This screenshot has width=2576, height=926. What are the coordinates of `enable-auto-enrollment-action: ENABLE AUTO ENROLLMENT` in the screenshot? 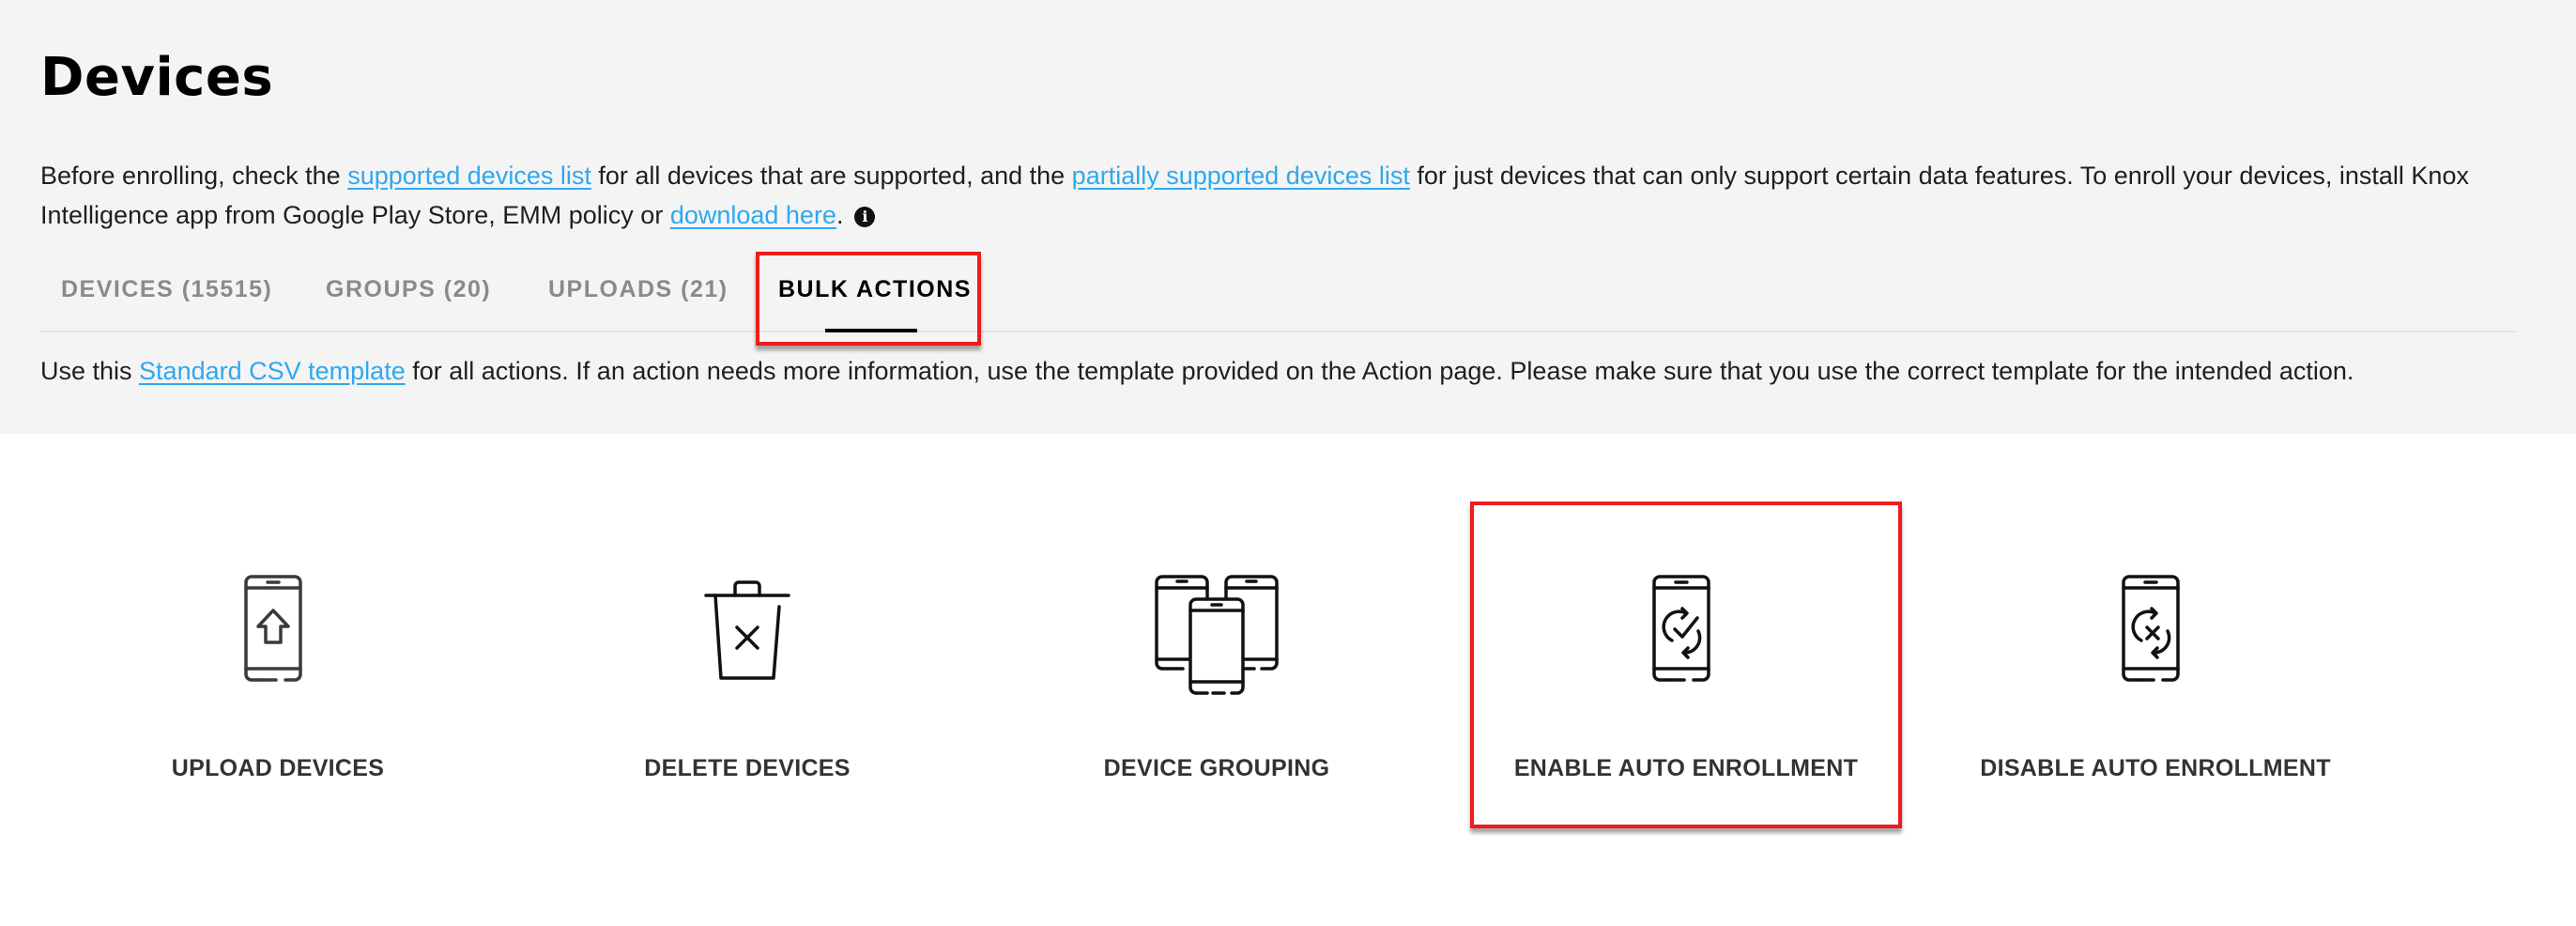 It's located at (1687, 678).